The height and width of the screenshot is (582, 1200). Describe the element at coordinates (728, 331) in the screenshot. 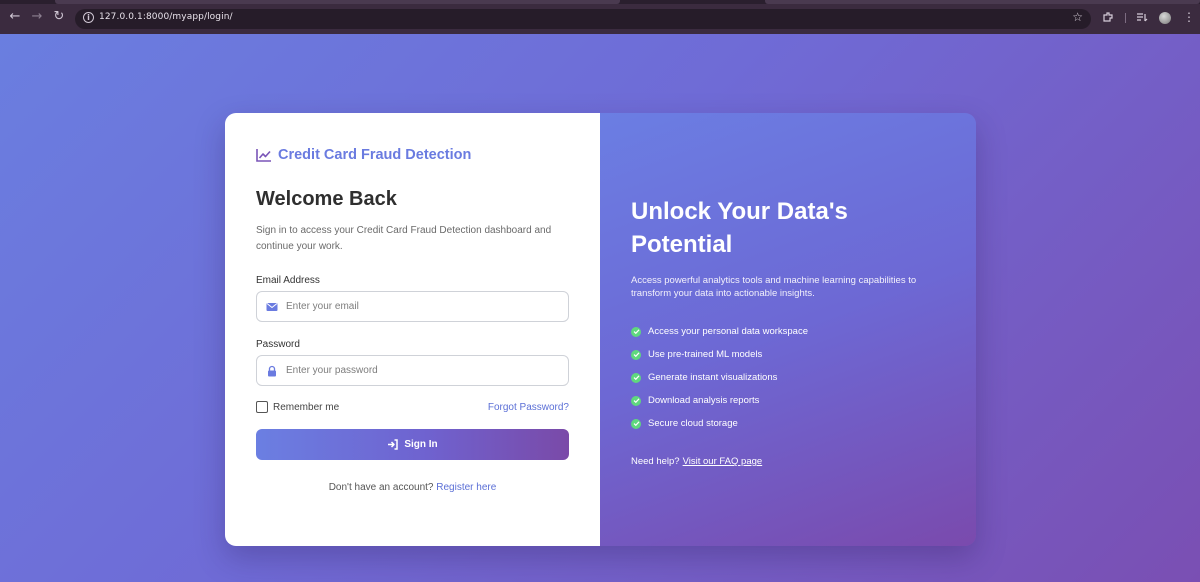

I see `feature-text: Access your personal data workspace` at that location.